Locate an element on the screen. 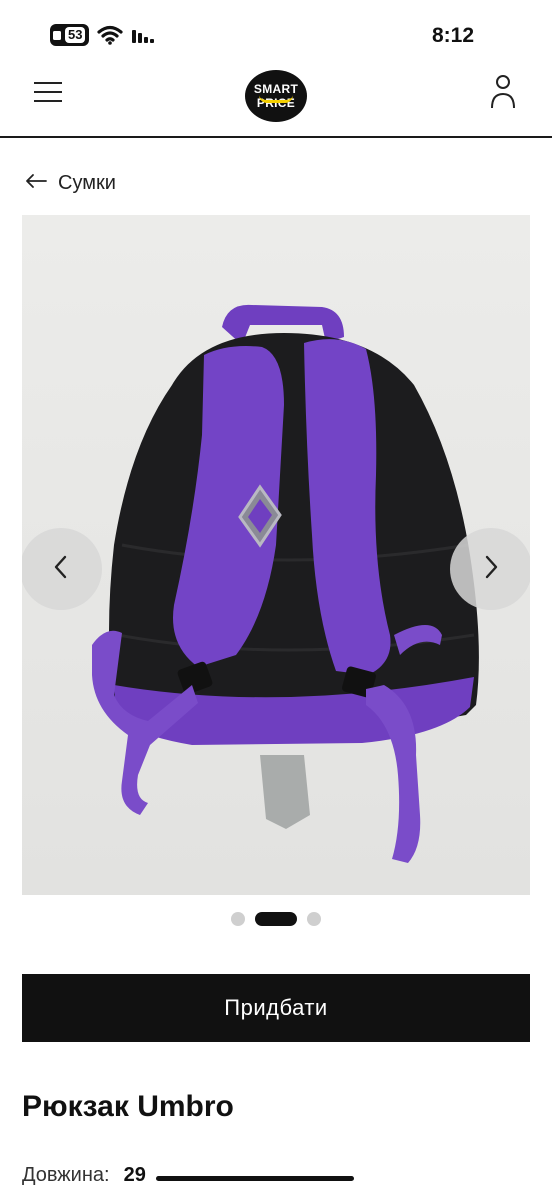 This screenshot has width=552, height=1196. gallery-next-button is located at coordinates (490, 569).